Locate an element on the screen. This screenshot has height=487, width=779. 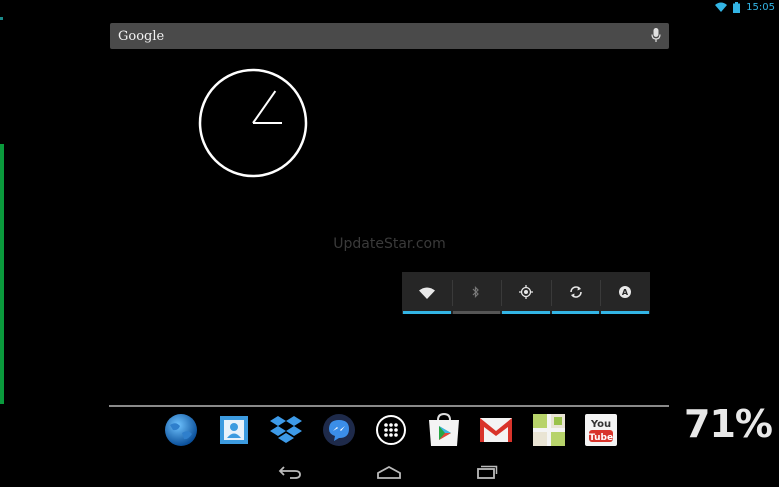
battery-icon is located at coordinates (737, 7).